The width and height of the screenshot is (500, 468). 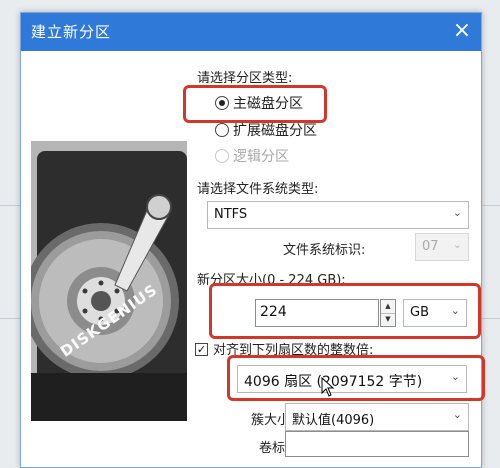 What do you see at coordinates (251, 32) in the screenshot?
I see `dialog-titlebar: 建立新分区 ×` at bounding box center [251, 32].